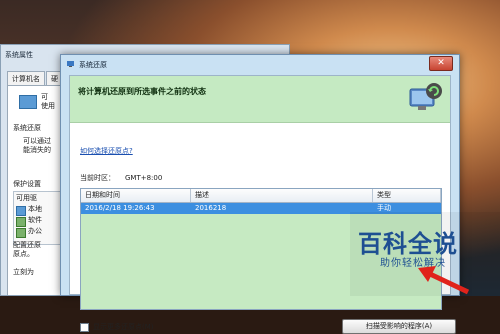 This screenshot has height=334, width=500. I want to click on scan-affected-programs-button: 扫描受影响的程序(A), so click(399, 326).